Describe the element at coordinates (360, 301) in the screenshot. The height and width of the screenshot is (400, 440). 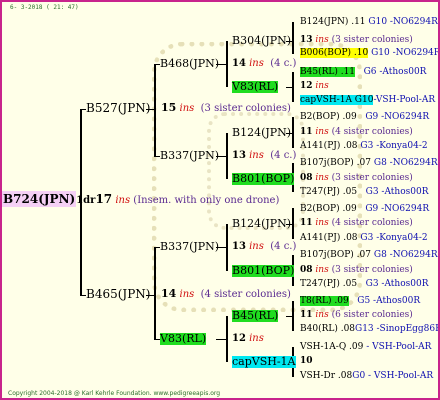
I see `gen4-row: T8(RL) .09 G5 -Athos00R` at that location.